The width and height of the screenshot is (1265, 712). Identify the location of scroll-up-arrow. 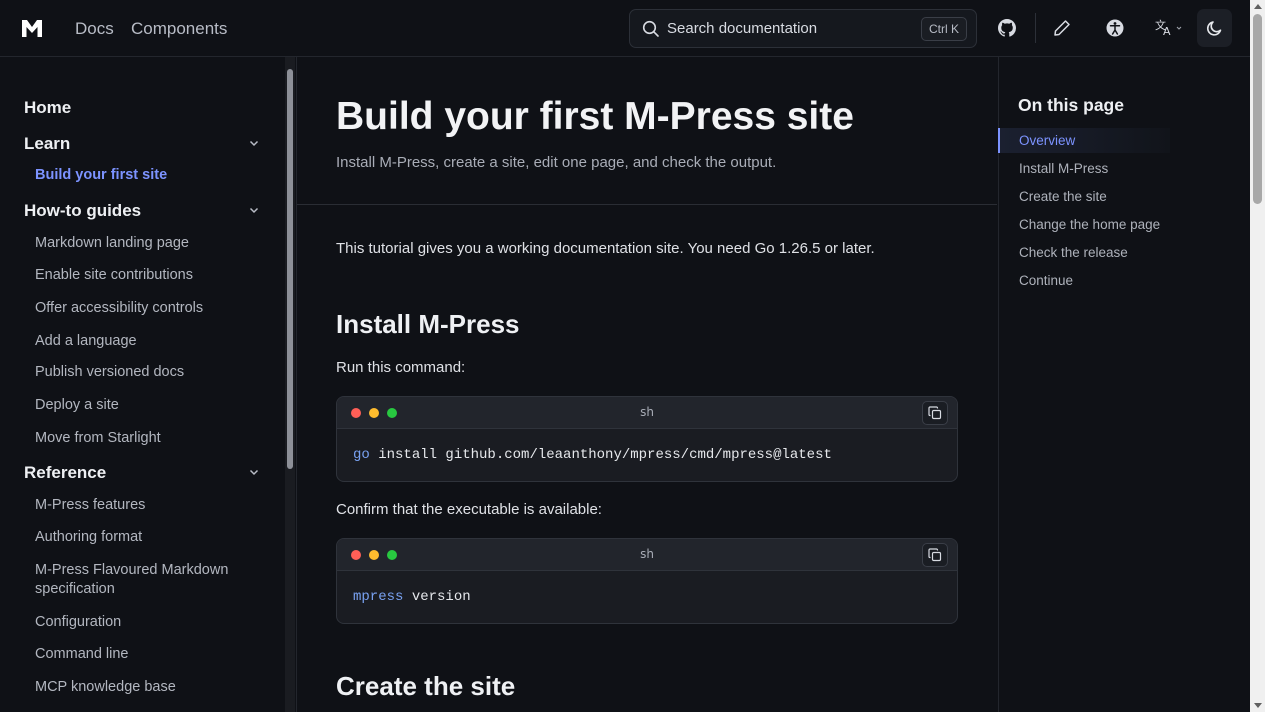
(1258, 6).